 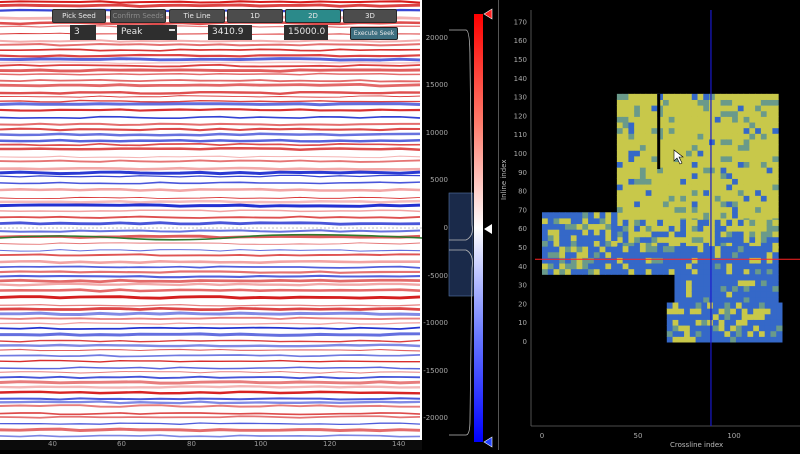 I want to click on pick-seed-button: Pick Seed, so click(x=79, y=16).